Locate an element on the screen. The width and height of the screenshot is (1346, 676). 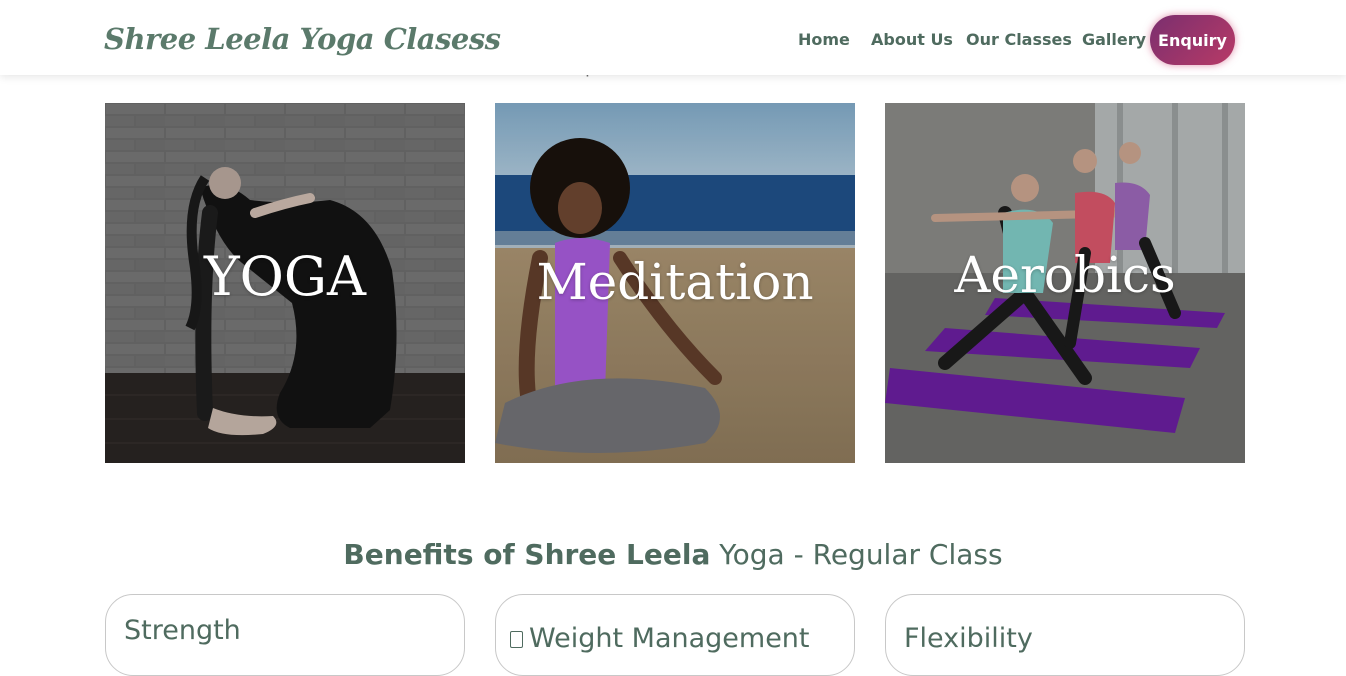
benefit-card-weight-management: Weight Management is located at coordinates (675, 635).